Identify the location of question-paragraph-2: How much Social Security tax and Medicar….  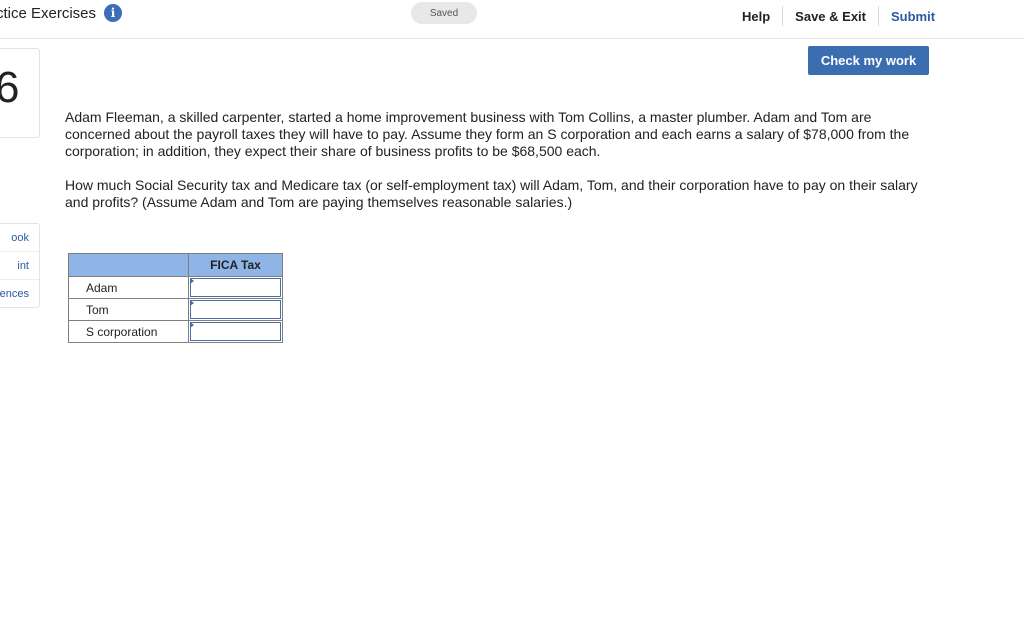
(491, 193).